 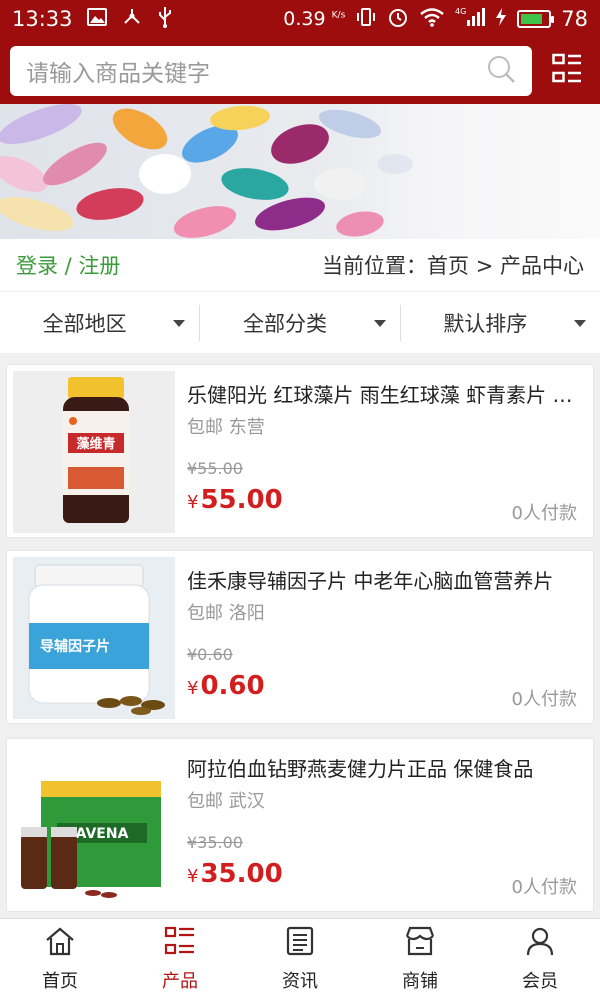 What do you see at coordinates (453, 266) in the screenshot?
I see `current-location: 当前位置：首页 > 产品中心` at bounding box center [453, 266].